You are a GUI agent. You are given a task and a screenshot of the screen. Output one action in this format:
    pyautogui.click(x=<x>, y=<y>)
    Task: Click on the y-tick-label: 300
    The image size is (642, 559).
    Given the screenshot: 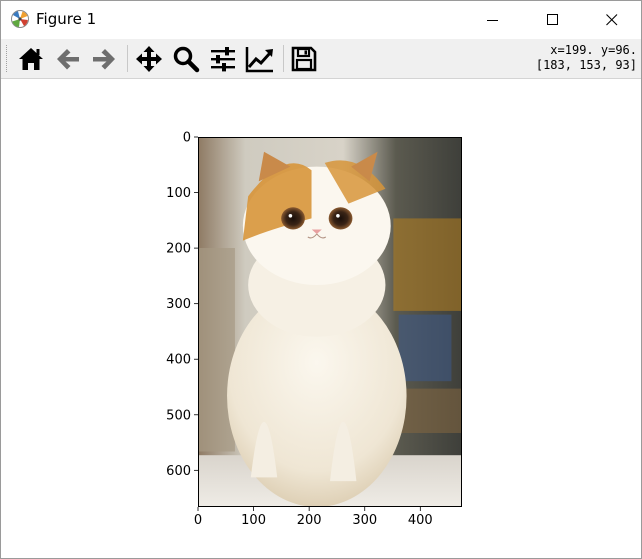 What is the action you would take?
    pyautogui.click(x=178, y=304)
    